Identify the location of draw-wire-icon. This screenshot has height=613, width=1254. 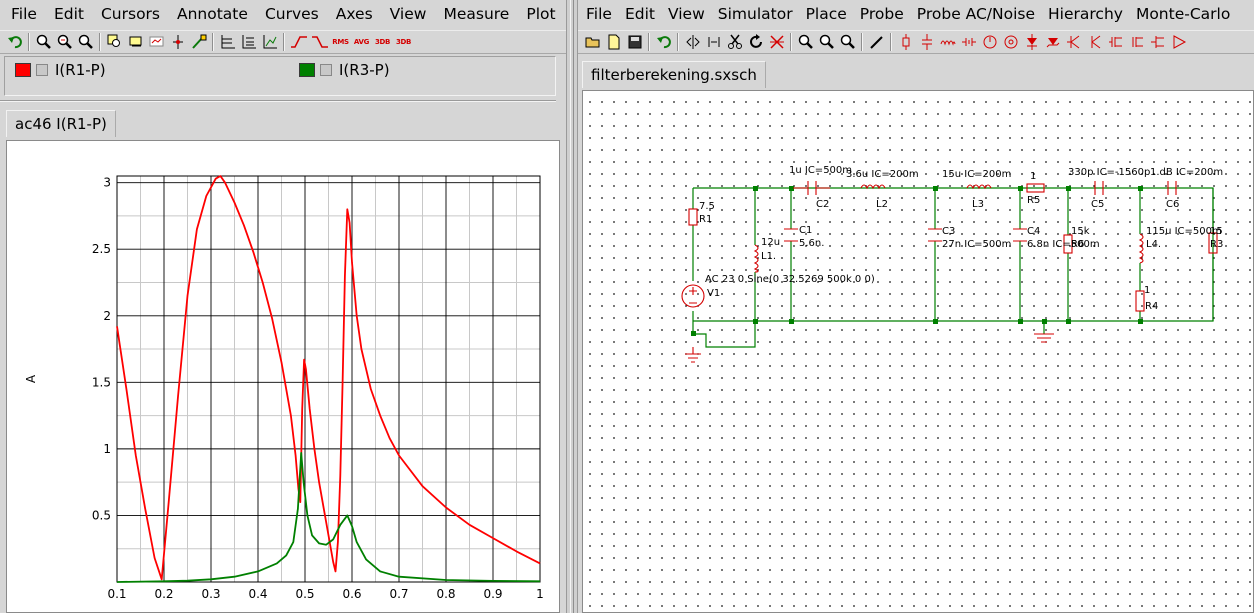
(876, 42).